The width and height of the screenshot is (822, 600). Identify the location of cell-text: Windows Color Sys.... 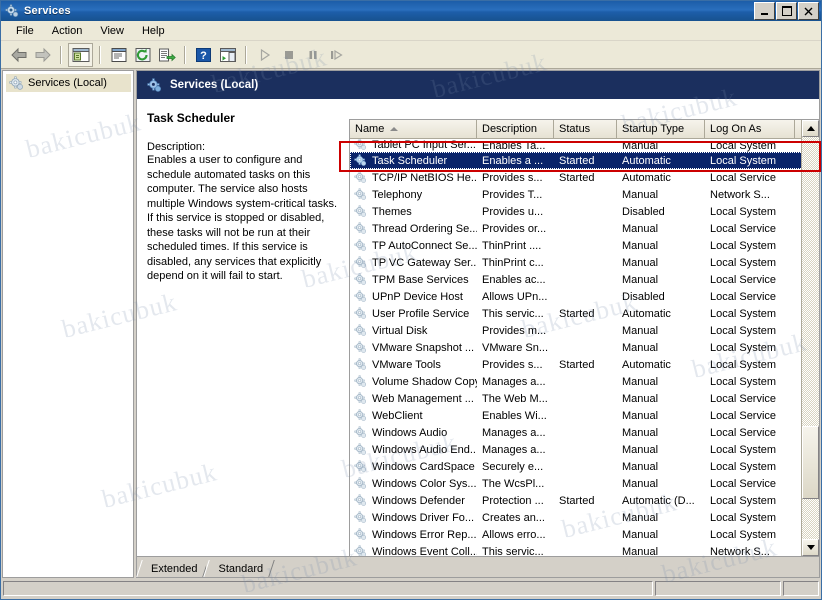
(424, 483).